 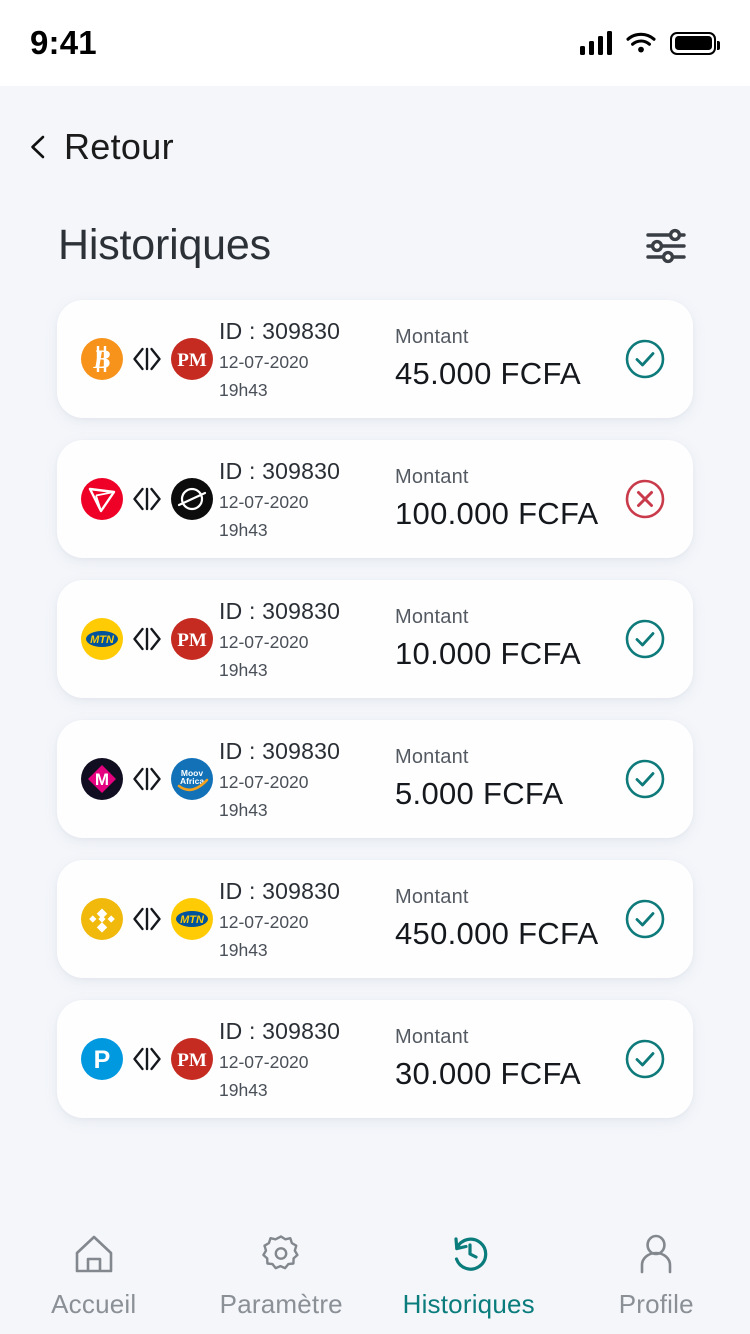 I want to click on x-circle-icon, so click(x=645, y=499).